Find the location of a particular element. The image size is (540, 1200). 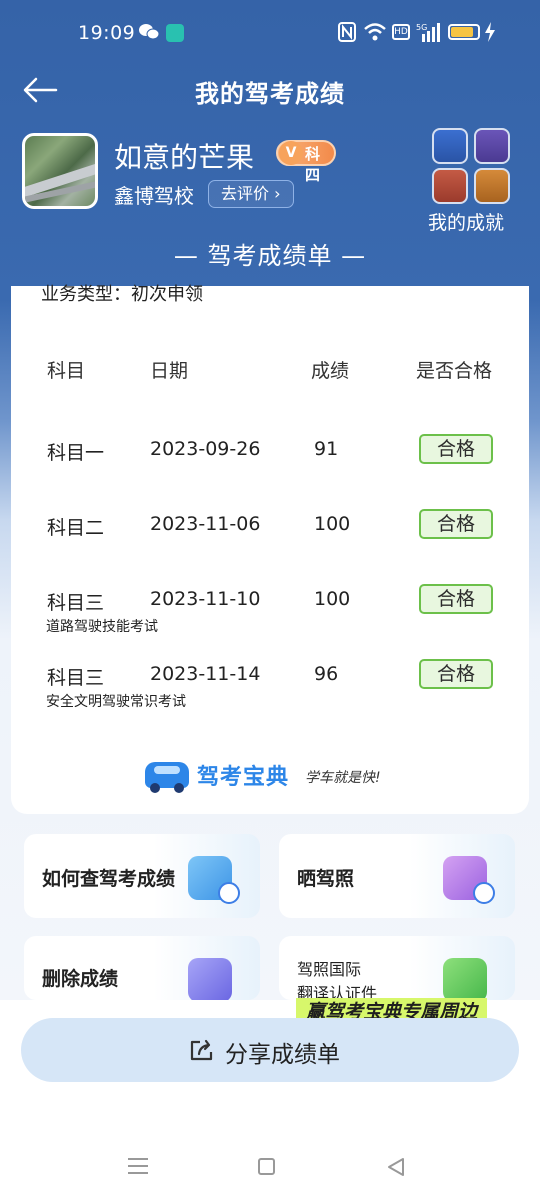

achievements-label: 我的成就 is located at coordinates (466, 221).